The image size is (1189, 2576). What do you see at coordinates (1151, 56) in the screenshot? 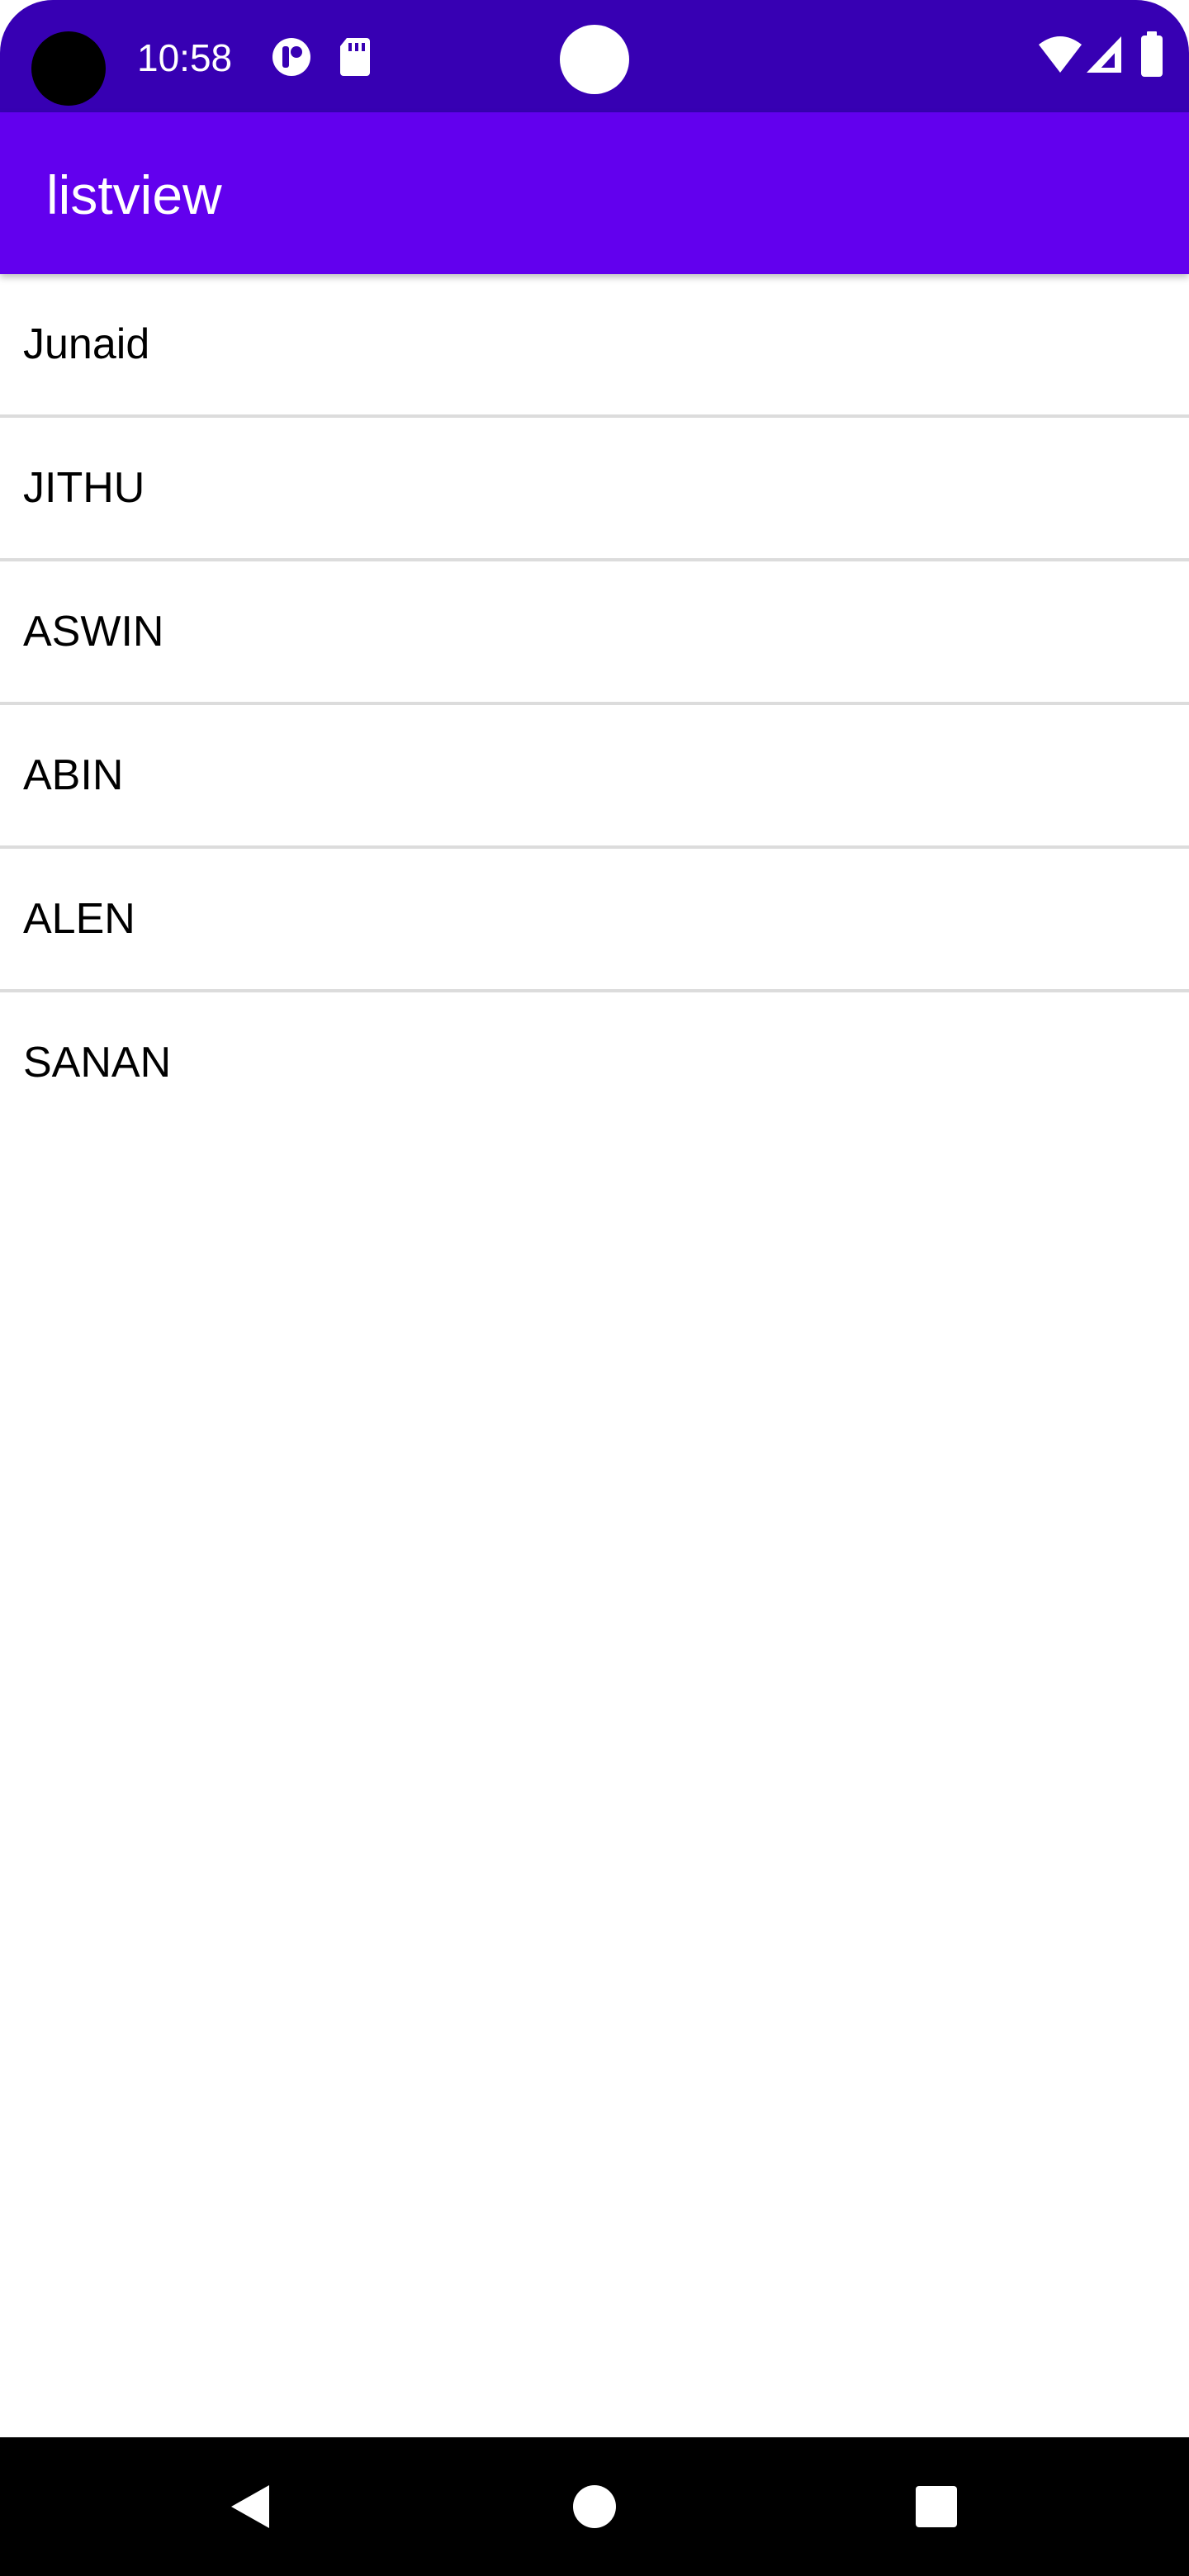
I see `battery-icon` at bounding box center [1151, 56].